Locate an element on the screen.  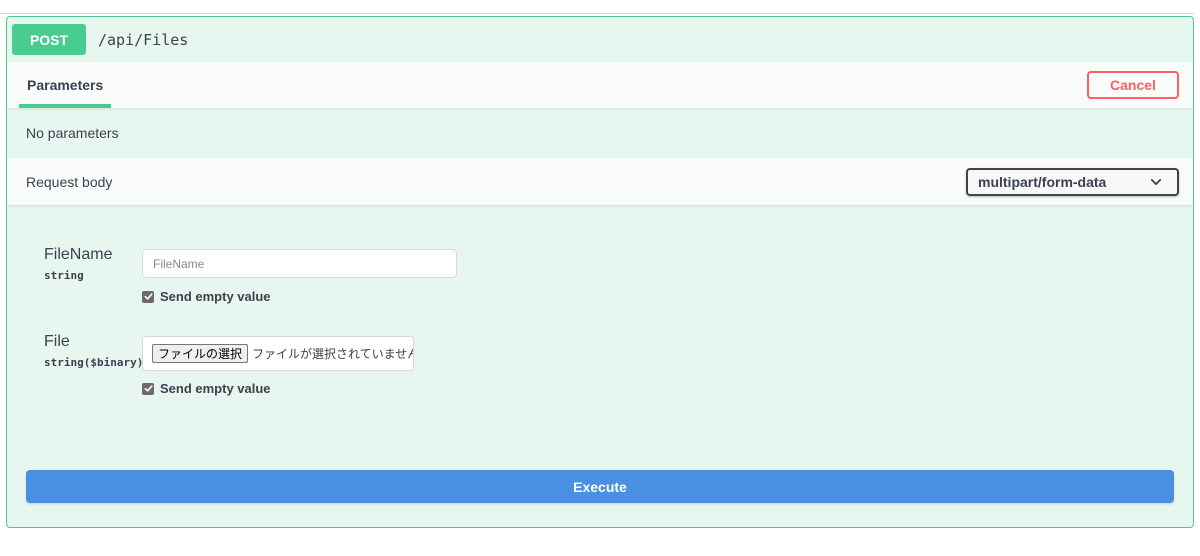
choose-file-button: ファイルの選択 is located at coordinates (200, 353).